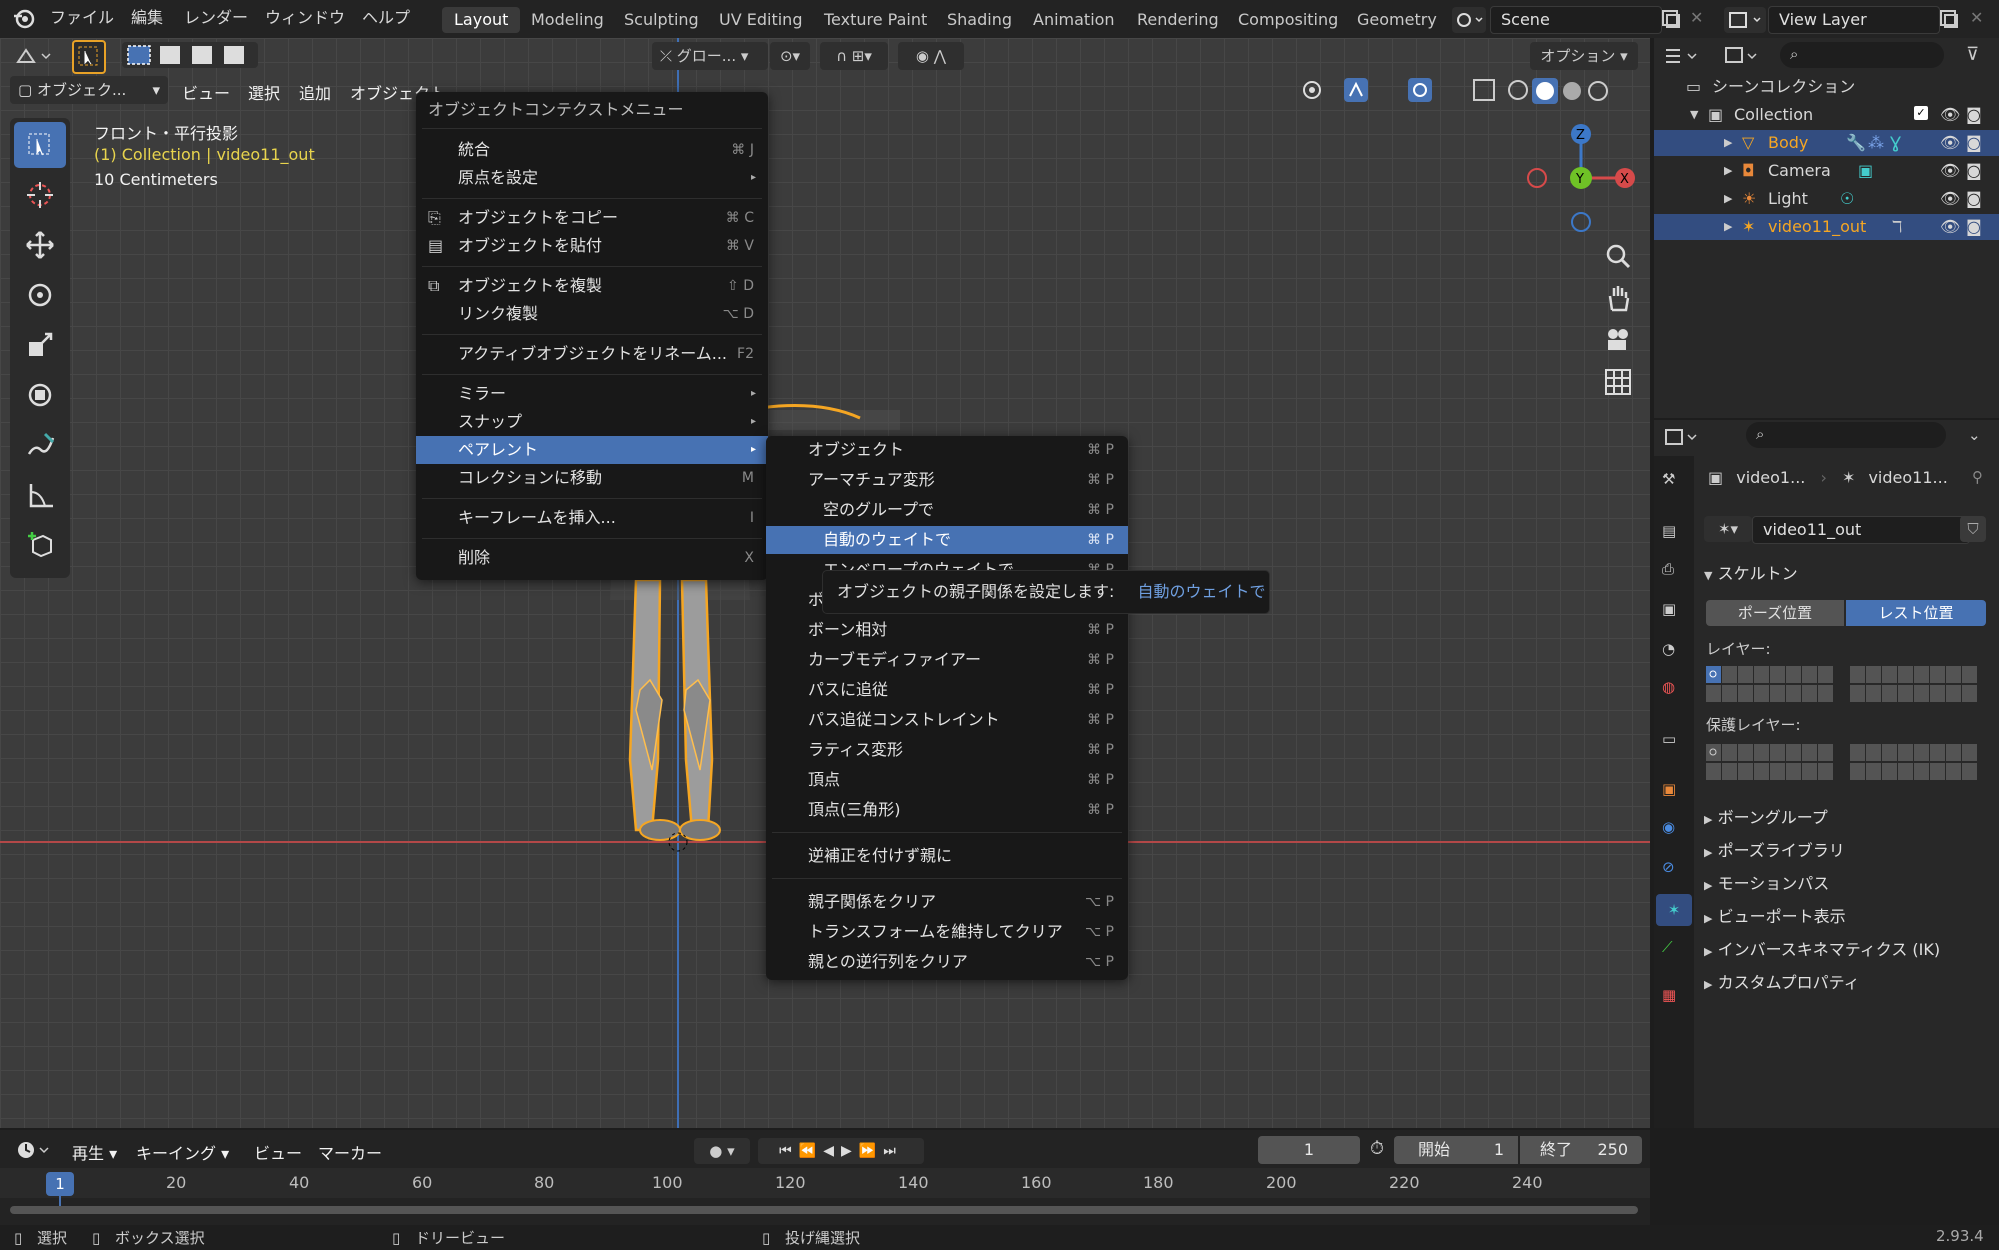  I want to click on bone-tab-icon: ⟋, so click(1667, 947).